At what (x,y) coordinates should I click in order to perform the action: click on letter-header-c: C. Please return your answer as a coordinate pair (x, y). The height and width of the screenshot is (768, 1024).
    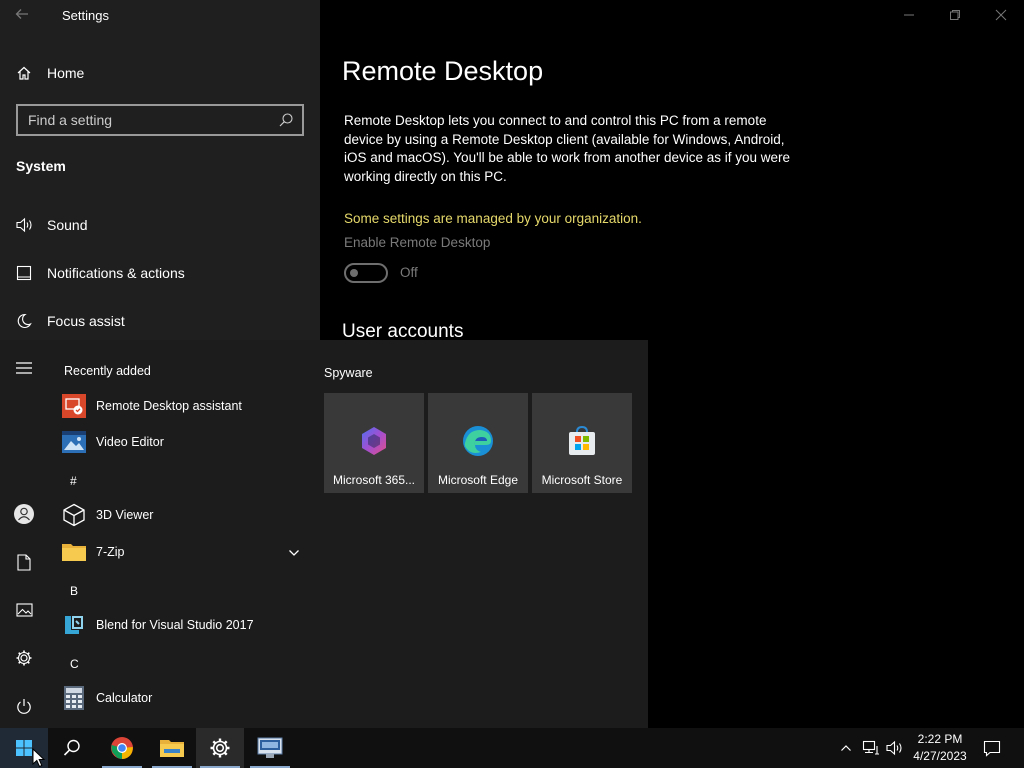
    Looking at the image, I should click on (74, 664).